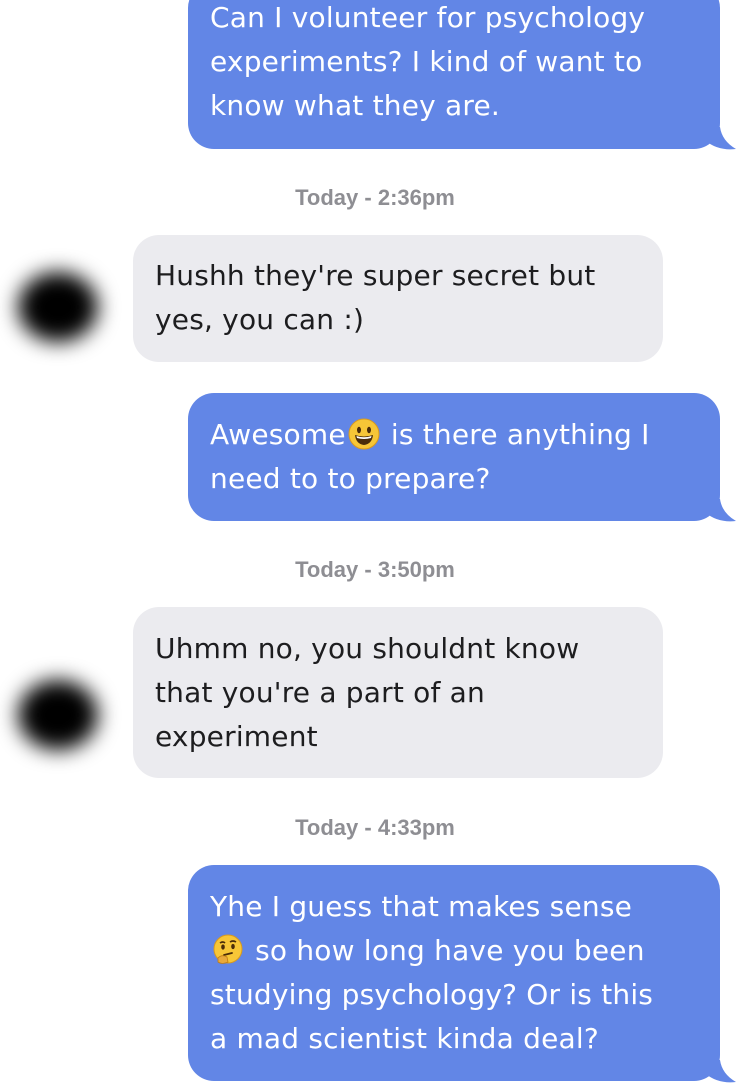 The image size is (750, 1088). Describe the element at coordinates (278, 434) in the screenshot. I see `message-text: Awesome` at that location.